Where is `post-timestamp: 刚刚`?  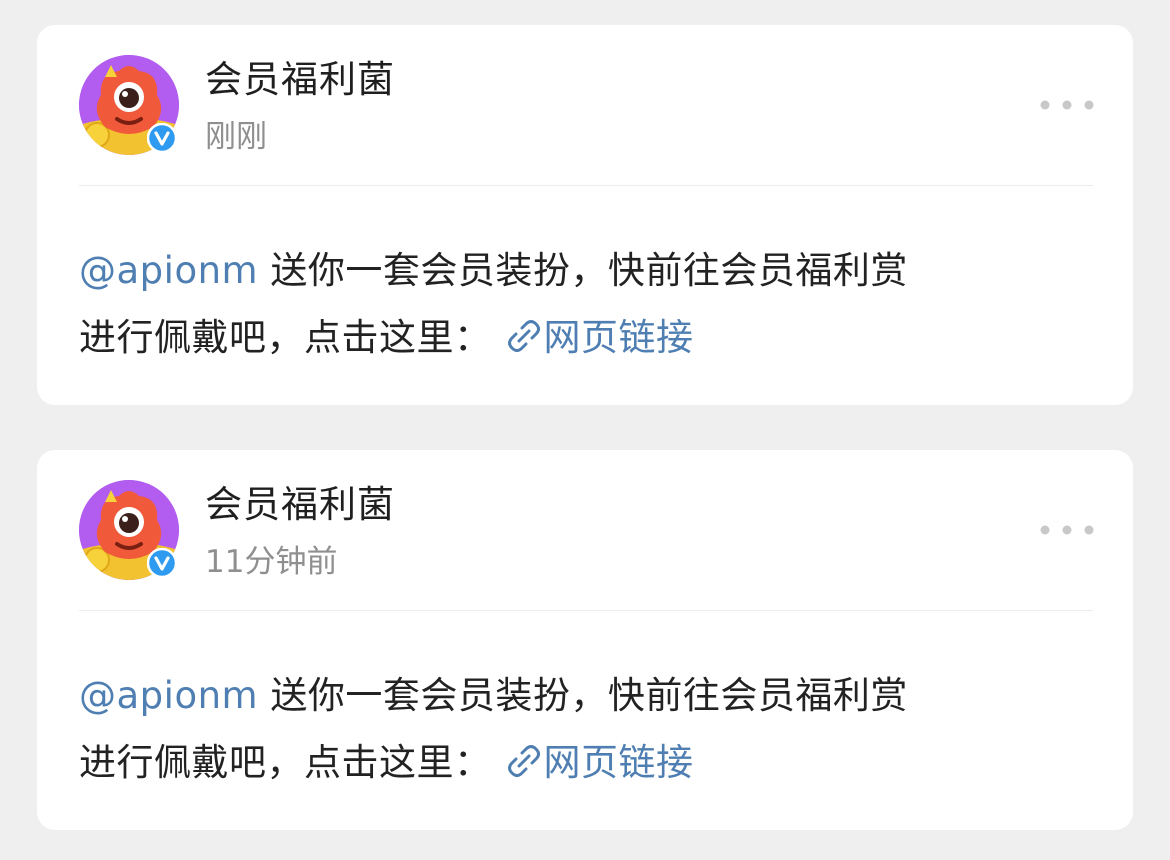 post-timestamp: 刚刚 is located at coordinates (236, 137).